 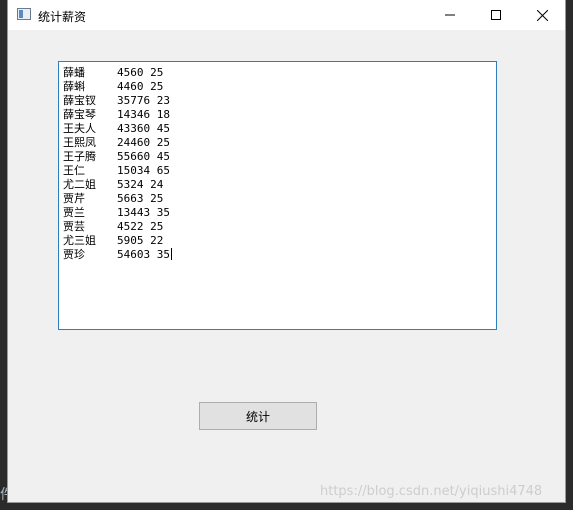 What do you see at coordinates (286, 506) in the screenshot?
I see `background-editor-bottom` at bounding box center [286, 506].